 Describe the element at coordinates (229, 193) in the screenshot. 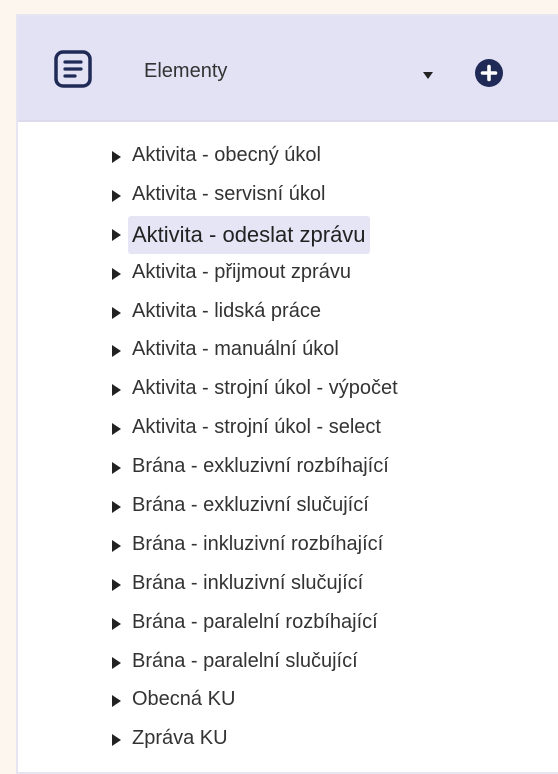

I see `list-item-label: Aktivita - servisní úkol` at that location.